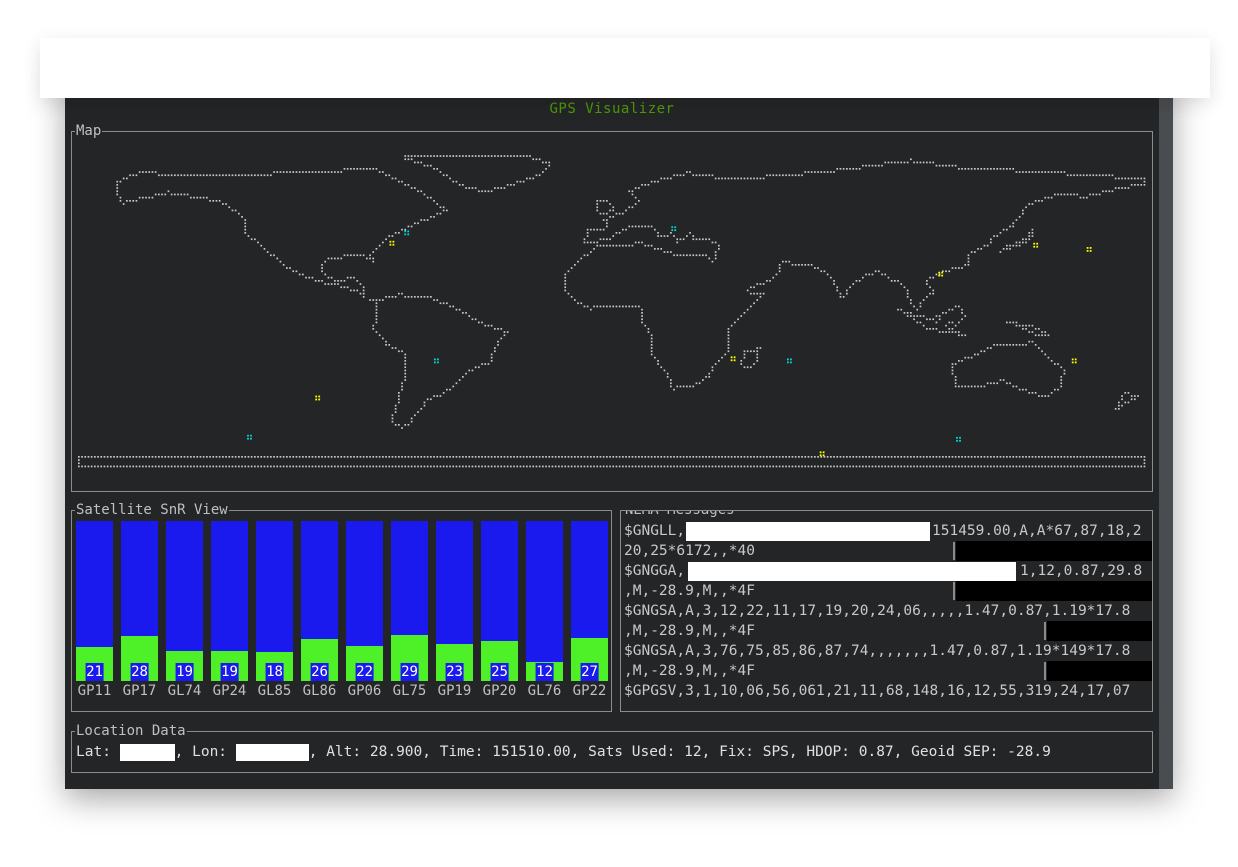 The width and height of the screenshot is (1238, 867). Describe the element at coordinates (612, 109) in the screenshot. I see `app-title: GPS Visualizer` at that location.